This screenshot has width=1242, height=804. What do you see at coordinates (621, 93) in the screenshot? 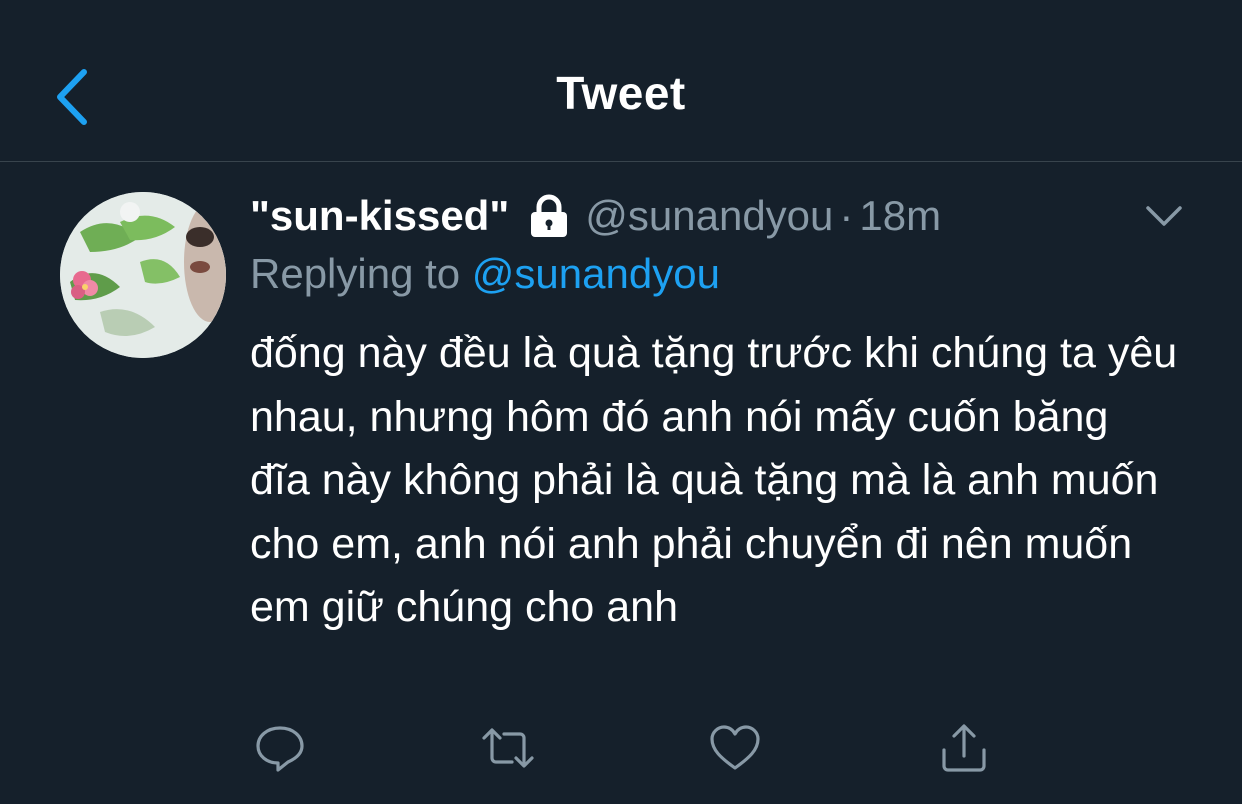
I see `page-title: Tweet` at bounding box center [621, 93].